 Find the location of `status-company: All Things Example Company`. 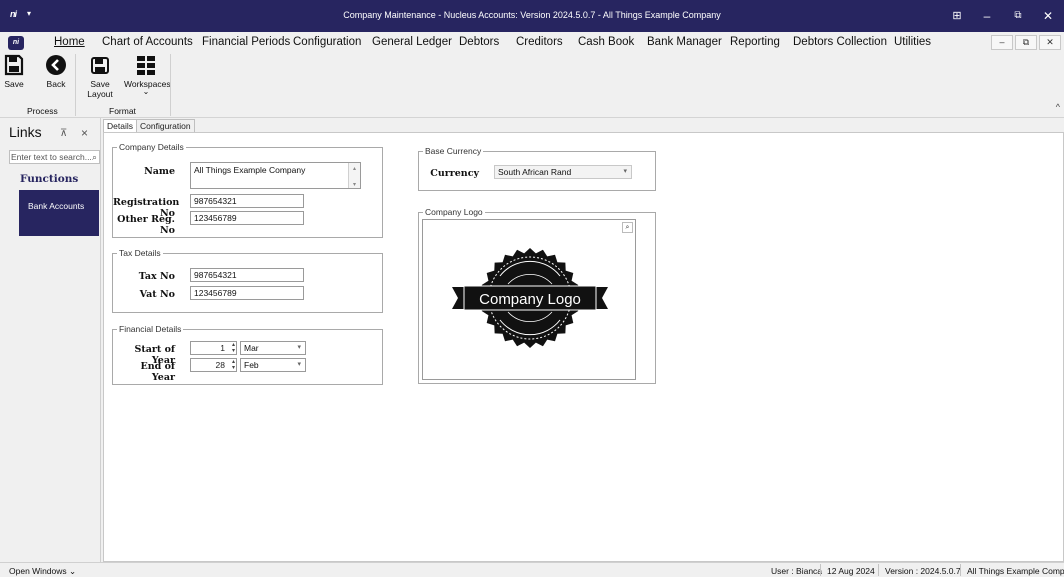

status-company: All Things Example Company is located at coordinates (1015, 571).